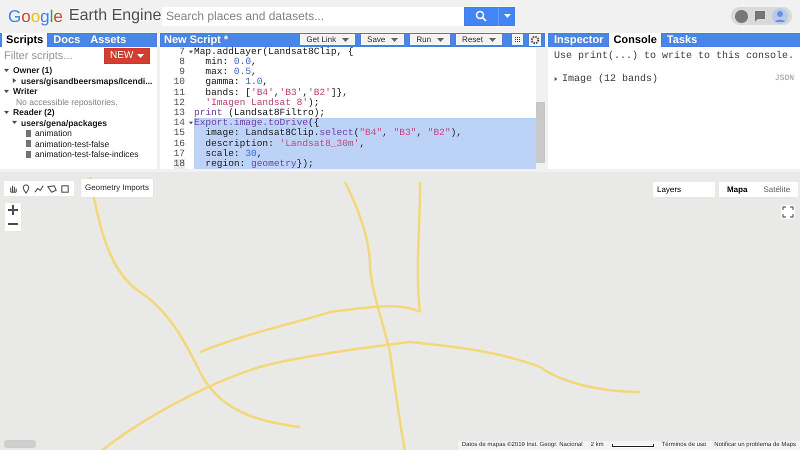 The height and width of the screenshot is (450, 800). I want to click on map-type-tab: Satélite, so click(776, 190).